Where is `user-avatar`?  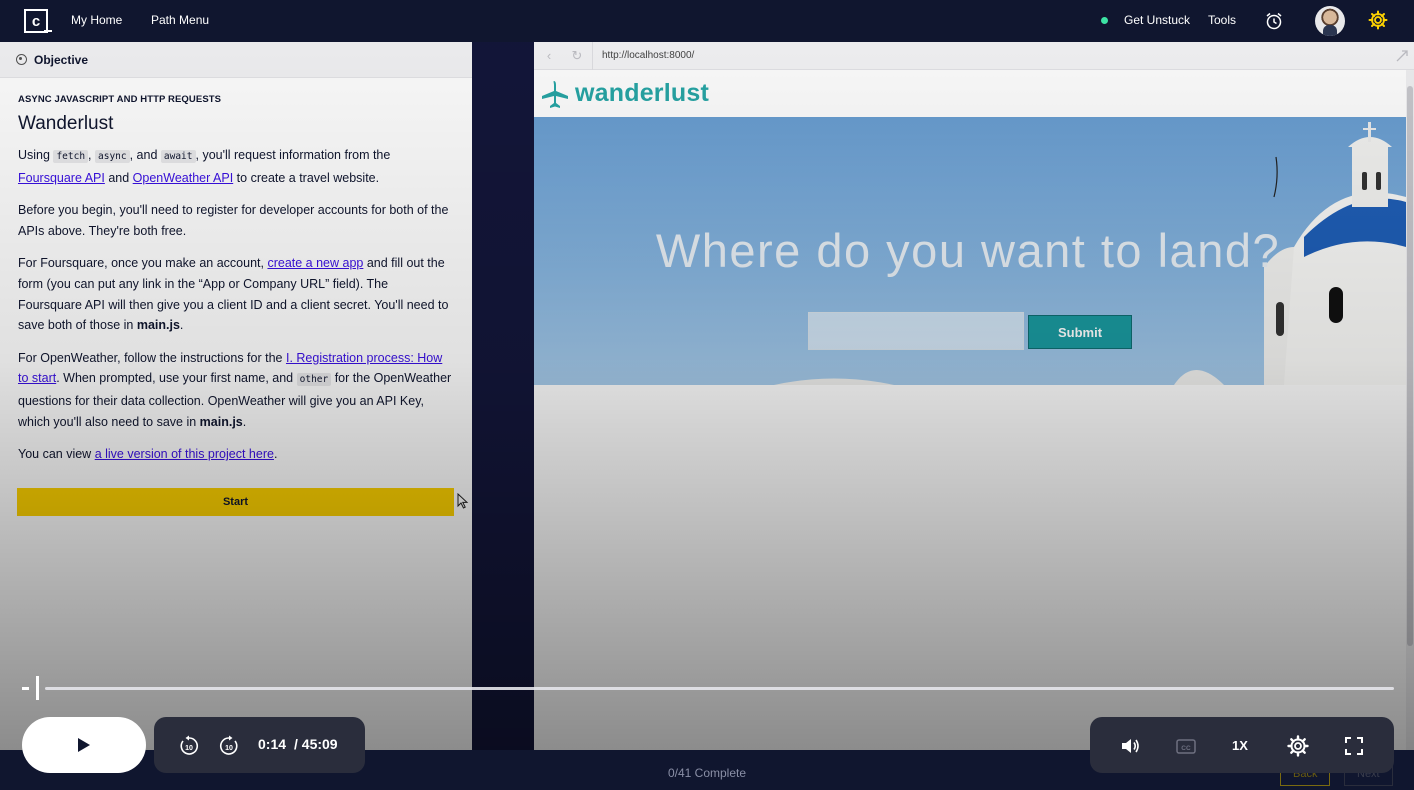 user-avatar is located at coordinates (1330, 21).